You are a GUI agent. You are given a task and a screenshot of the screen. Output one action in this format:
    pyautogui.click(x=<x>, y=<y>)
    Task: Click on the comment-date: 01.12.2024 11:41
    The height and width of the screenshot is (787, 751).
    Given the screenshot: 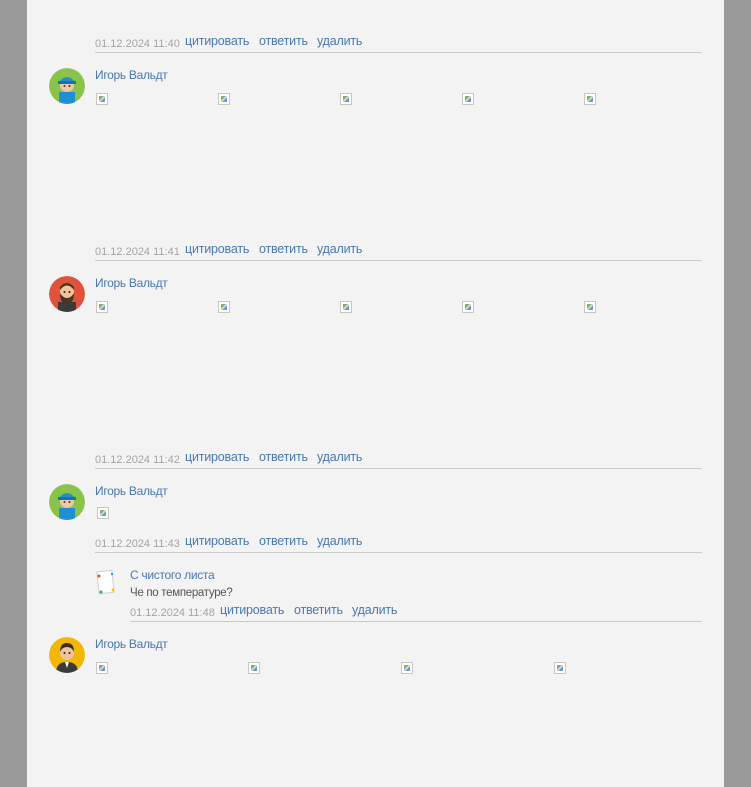 What is the action you would take?
    pyautogui.click(x=137, y=252)
    